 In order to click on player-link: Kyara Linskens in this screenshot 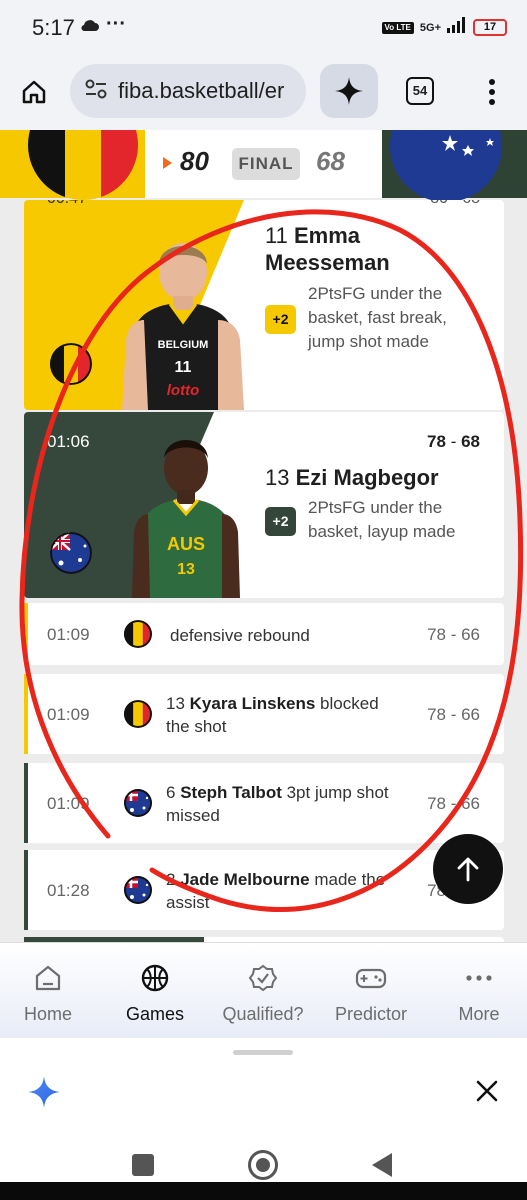, I will do `click(253, 703)`.